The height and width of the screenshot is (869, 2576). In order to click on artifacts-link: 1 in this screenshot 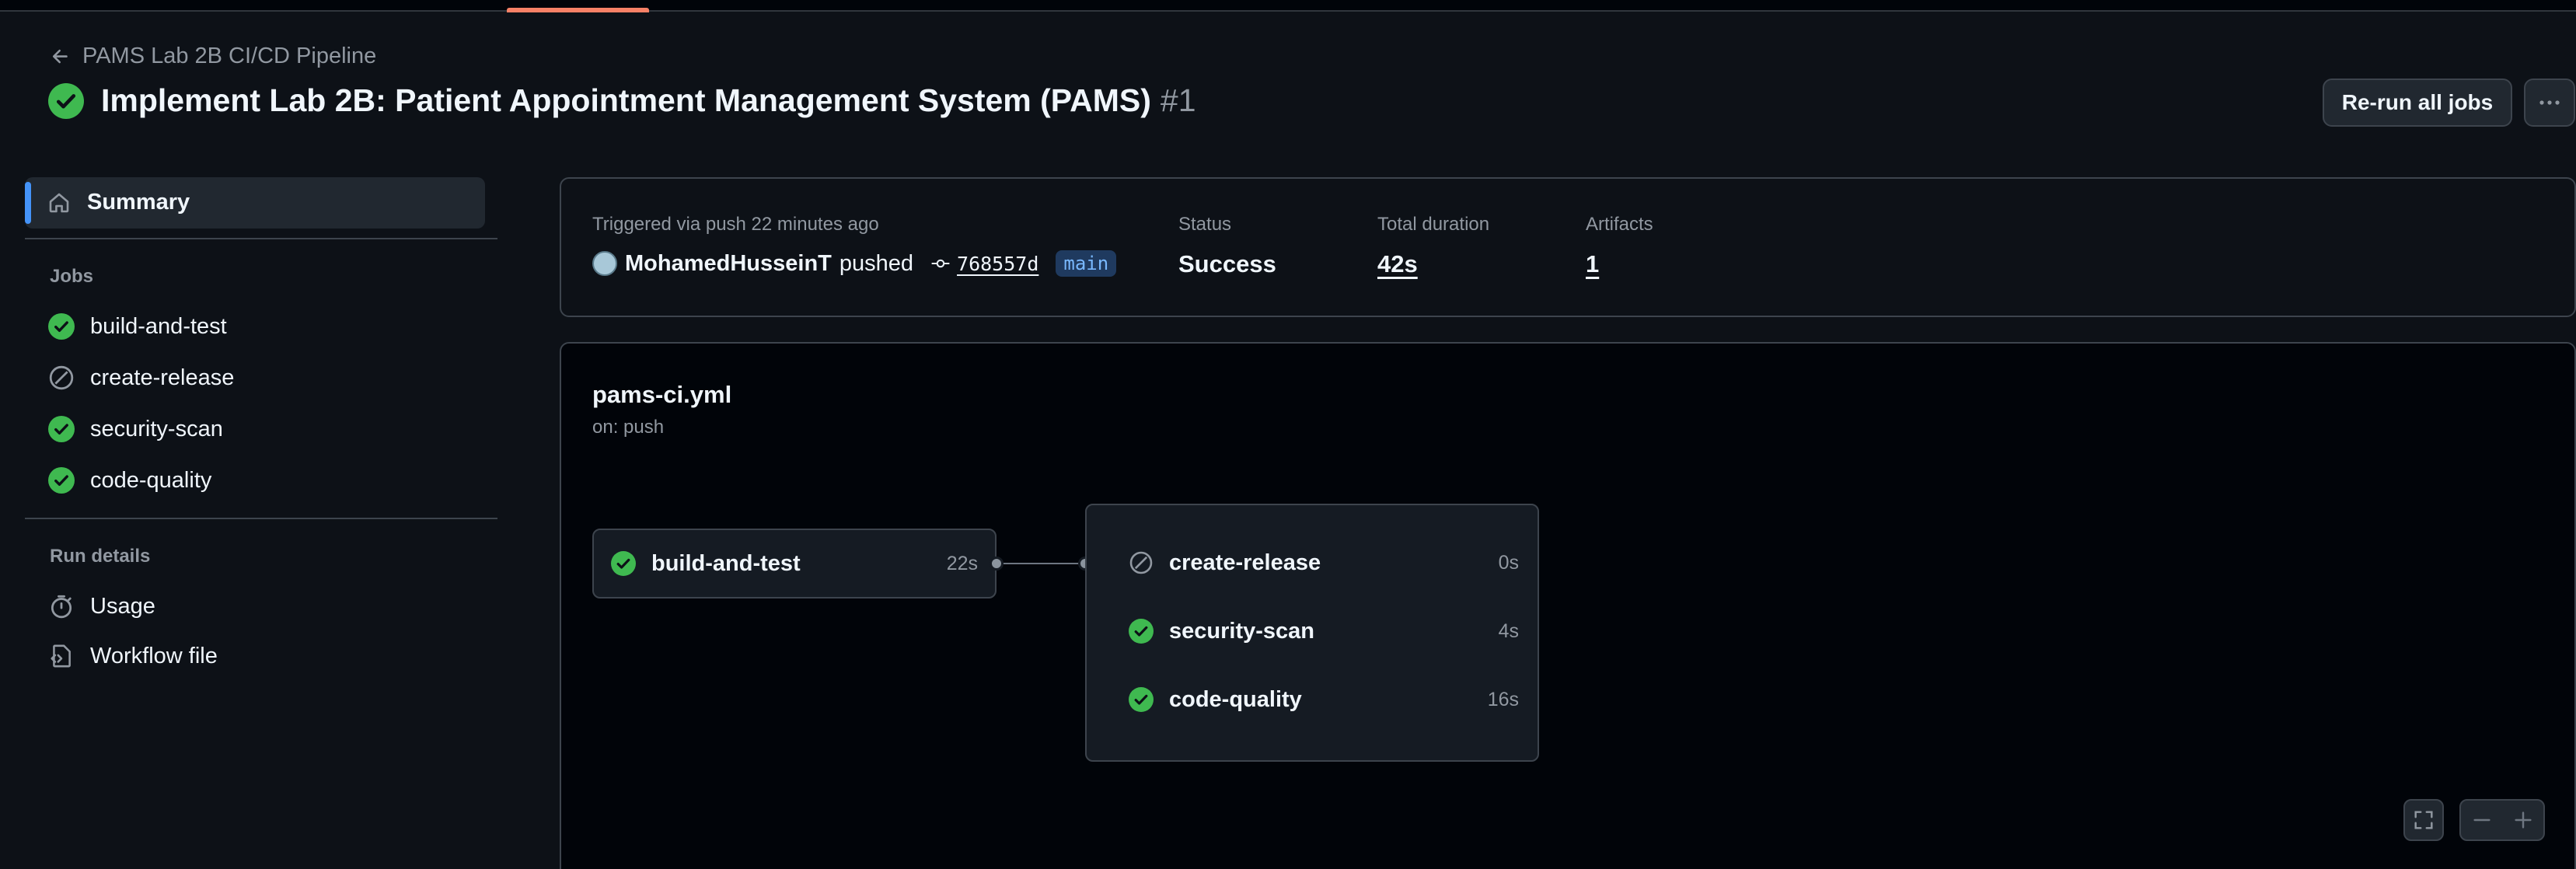, I will do `click(1593, 264)`.